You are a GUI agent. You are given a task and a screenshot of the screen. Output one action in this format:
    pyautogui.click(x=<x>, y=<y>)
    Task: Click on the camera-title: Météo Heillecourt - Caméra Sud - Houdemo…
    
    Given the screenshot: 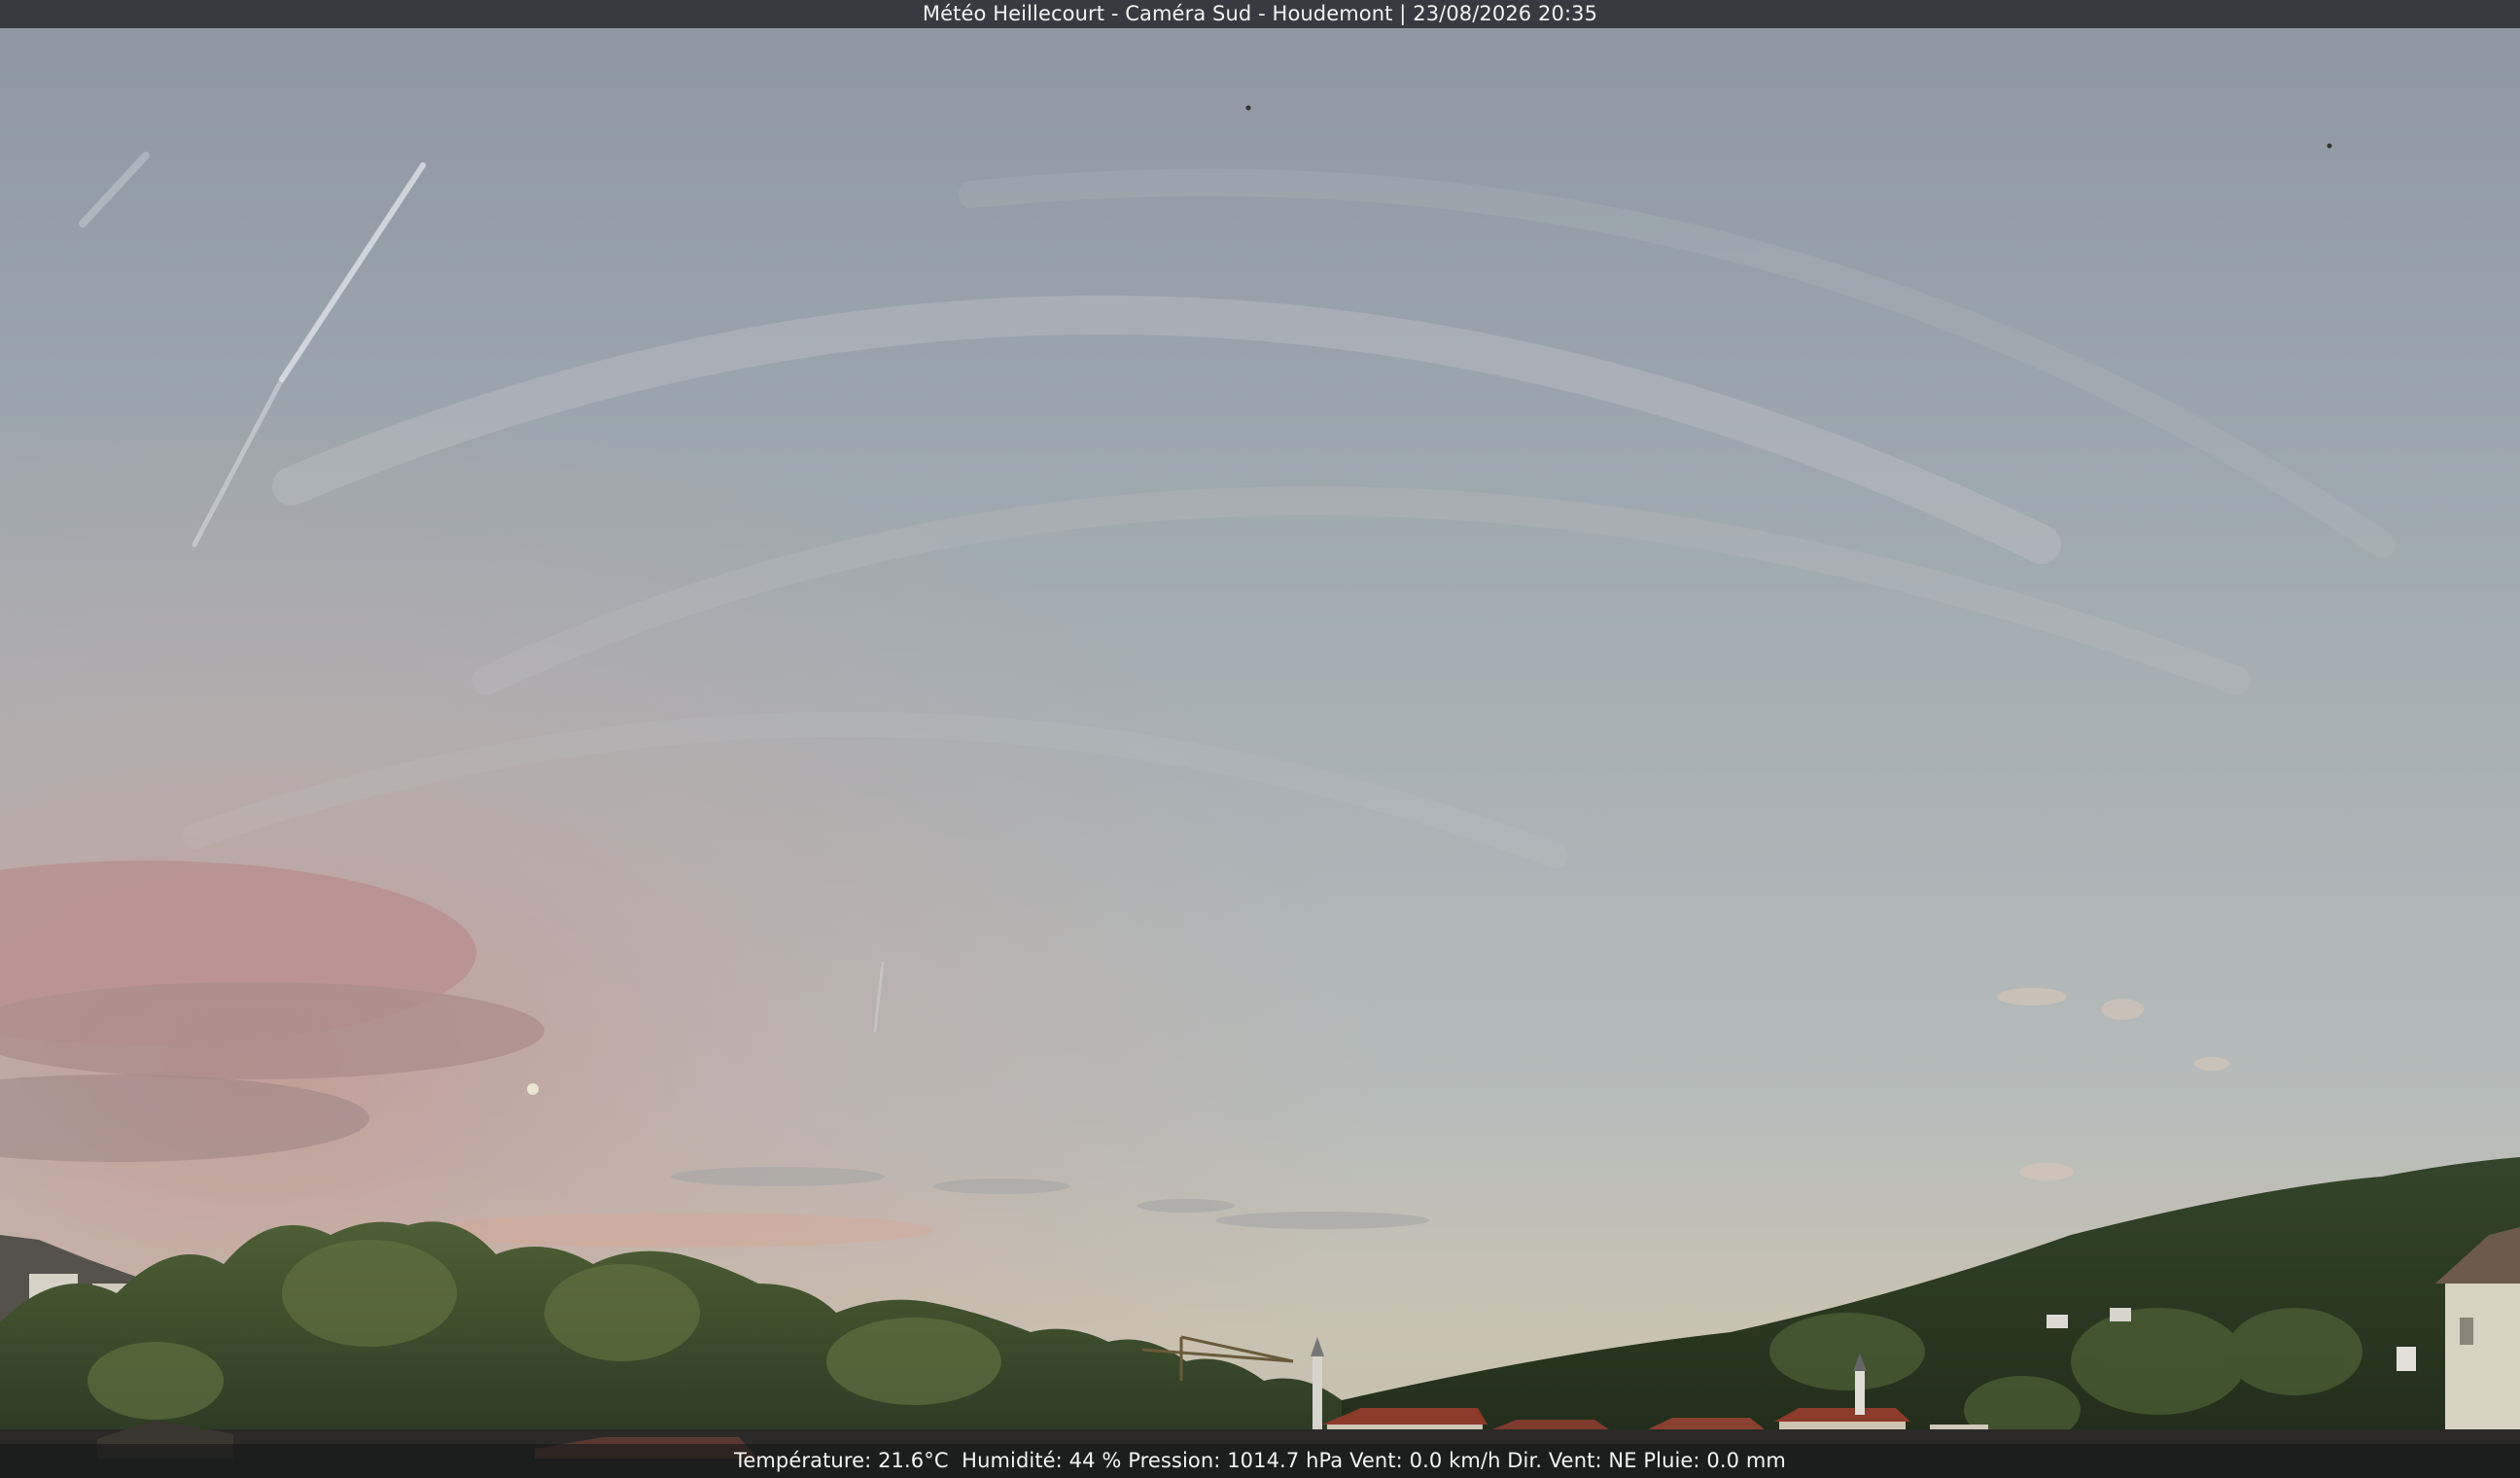 What is the action you would take?
    pyautogui.click(x=1260, y=13)
    